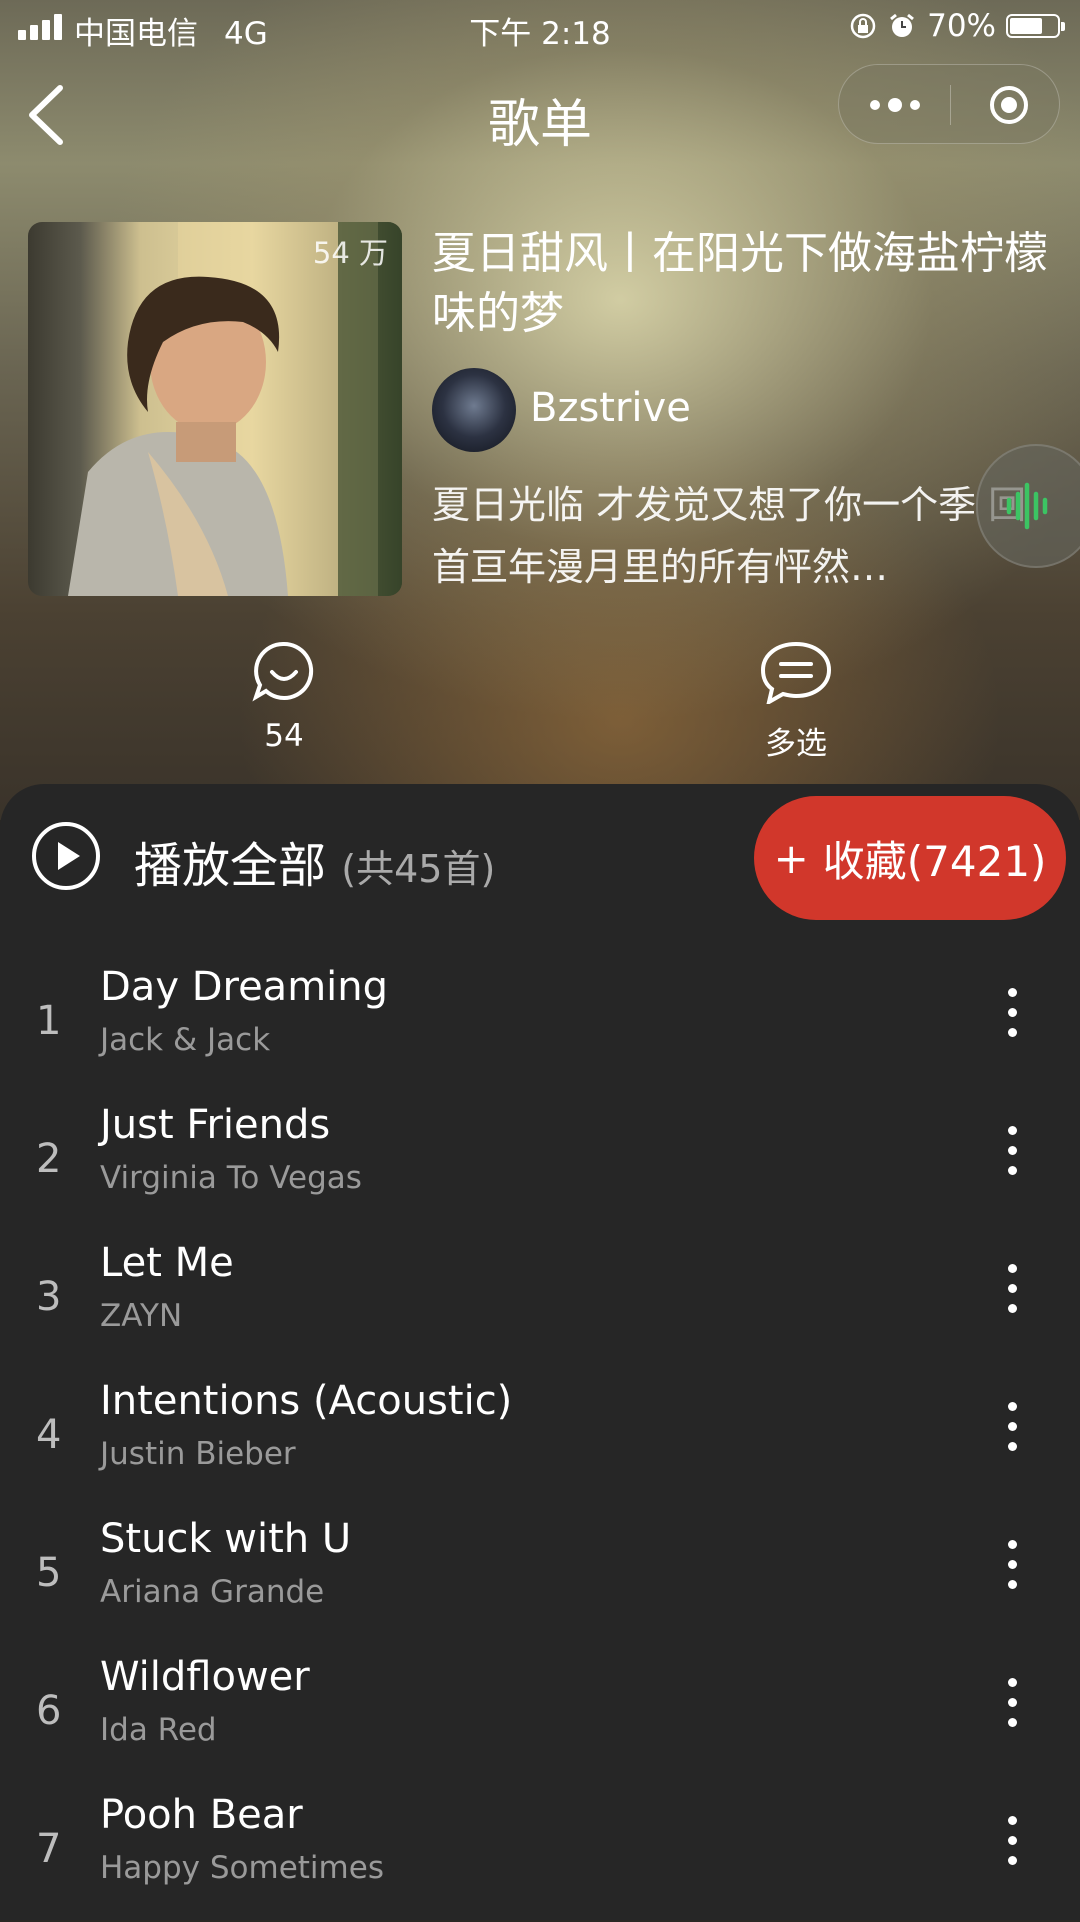  I want to click on alarm-icon, so click(902, 25).